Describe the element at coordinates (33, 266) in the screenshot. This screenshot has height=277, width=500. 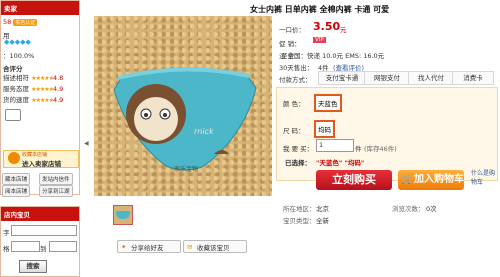
I see `search-button: 搜索` at that location.